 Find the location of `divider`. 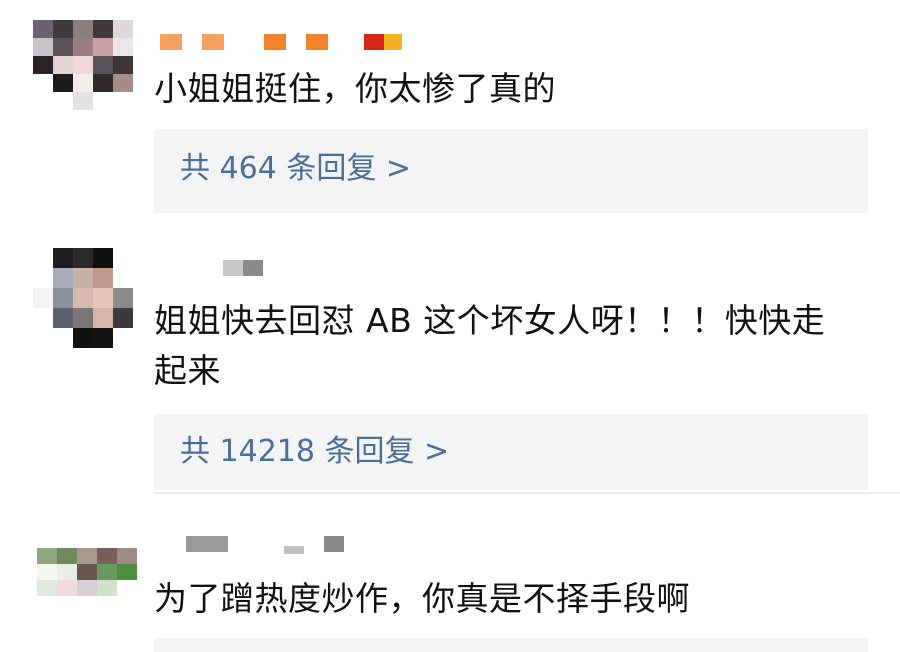

divider is located at coordinates (527, 493).